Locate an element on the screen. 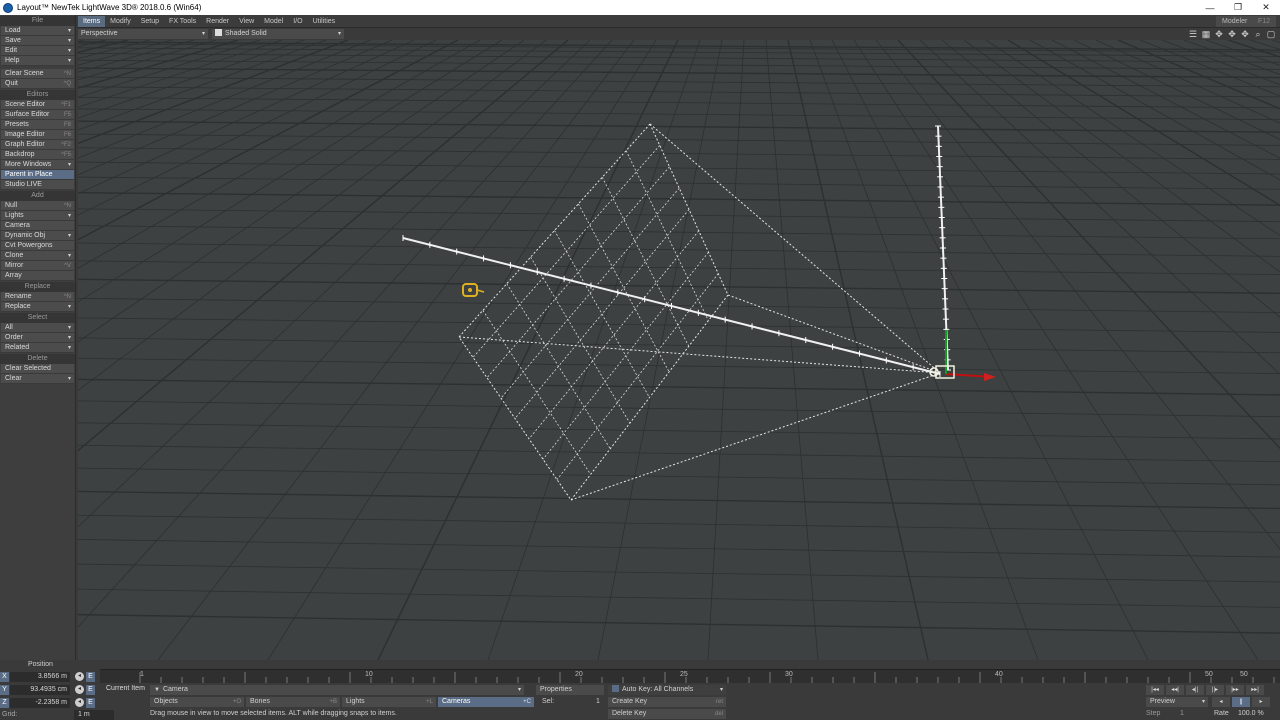 The width and height of the screenshot is (1280, 720). sidebar-item-related: Related ▾ is located at coordinates (37, 348).